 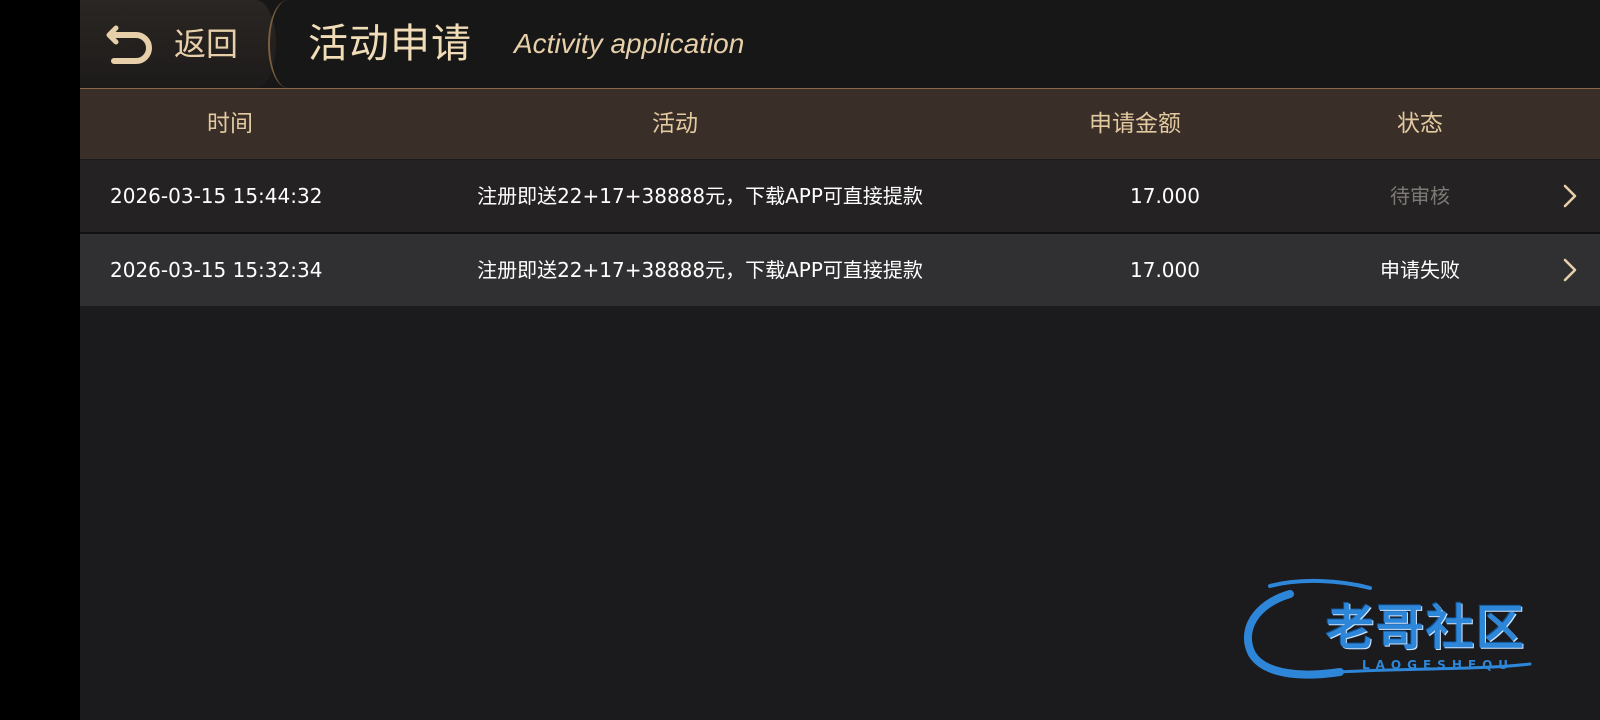 What do you see at coordinates (230, 124) in the screenshot?
I see `column-header-time: 时间` at bounding box center [230, 124].